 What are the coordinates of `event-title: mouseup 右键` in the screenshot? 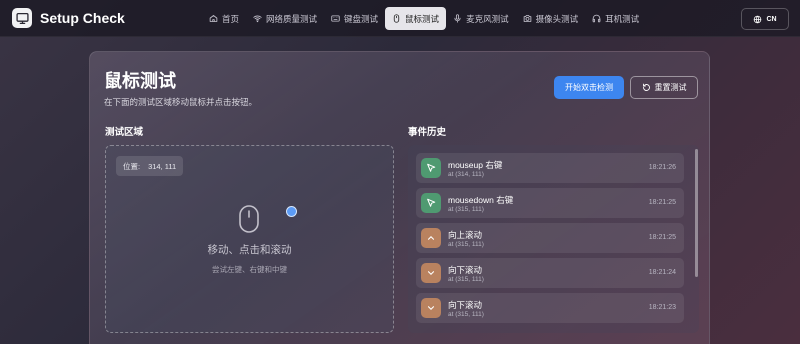 It's located at (475, 165).